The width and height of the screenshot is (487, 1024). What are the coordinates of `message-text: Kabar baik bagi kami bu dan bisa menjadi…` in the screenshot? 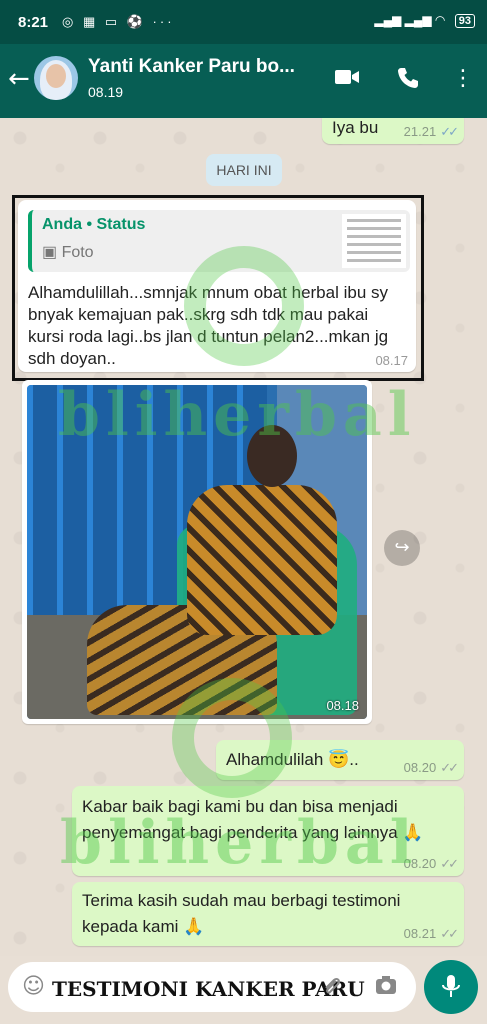 It's located at (253, 819).